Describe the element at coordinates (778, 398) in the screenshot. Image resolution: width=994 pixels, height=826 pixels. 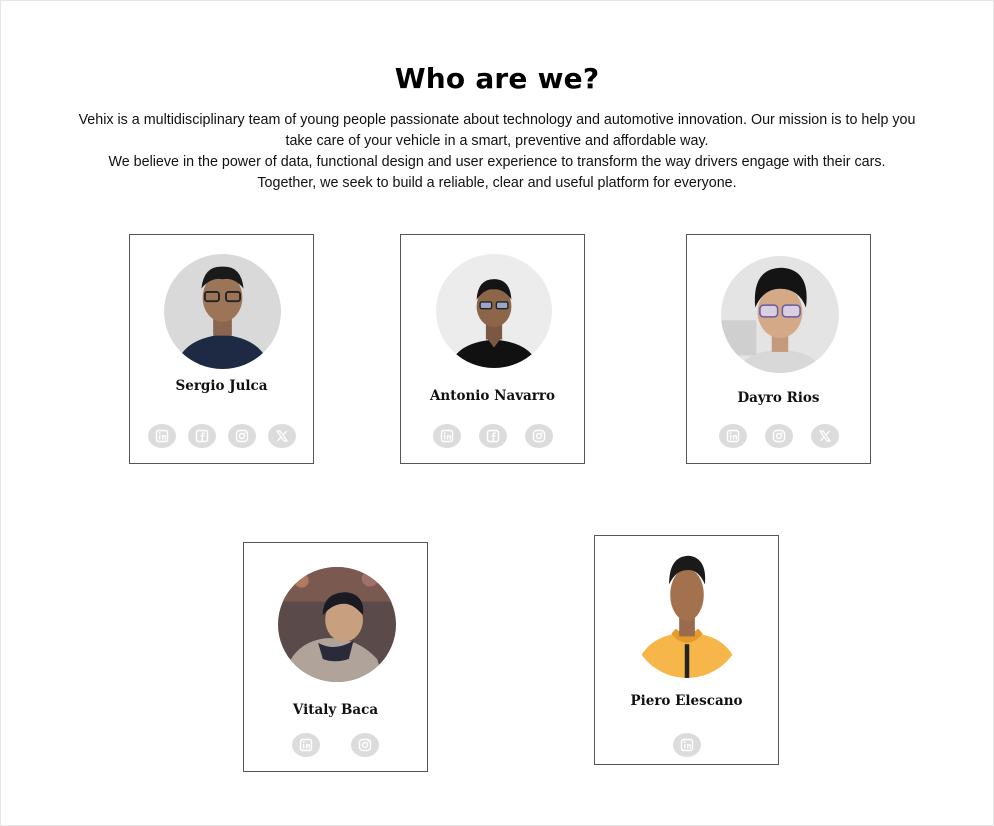
I see `member-name: Dayro Rios` at that location.